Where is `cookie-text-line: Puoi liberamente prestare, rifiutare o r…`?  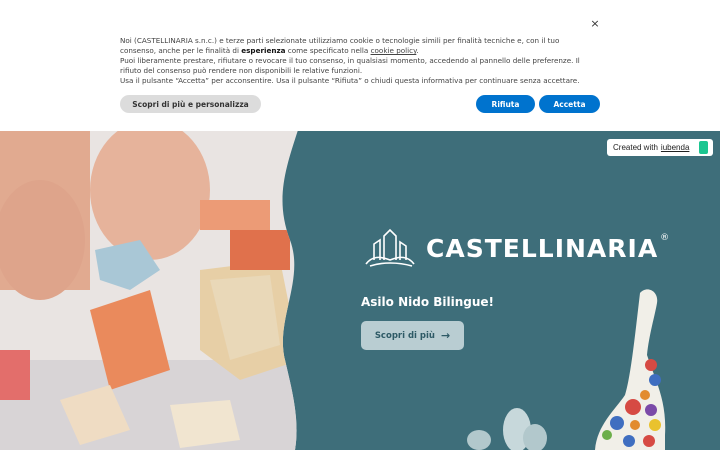 cookie-text-line: Puoi liberamente prestare, rifiutare o r… is located at coordinates (350, 60).